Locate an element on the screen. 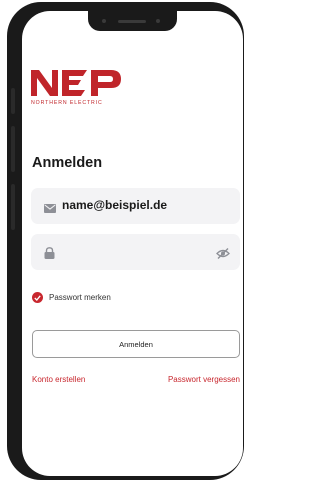  sensor-dot is located at coordinates (104, 21).